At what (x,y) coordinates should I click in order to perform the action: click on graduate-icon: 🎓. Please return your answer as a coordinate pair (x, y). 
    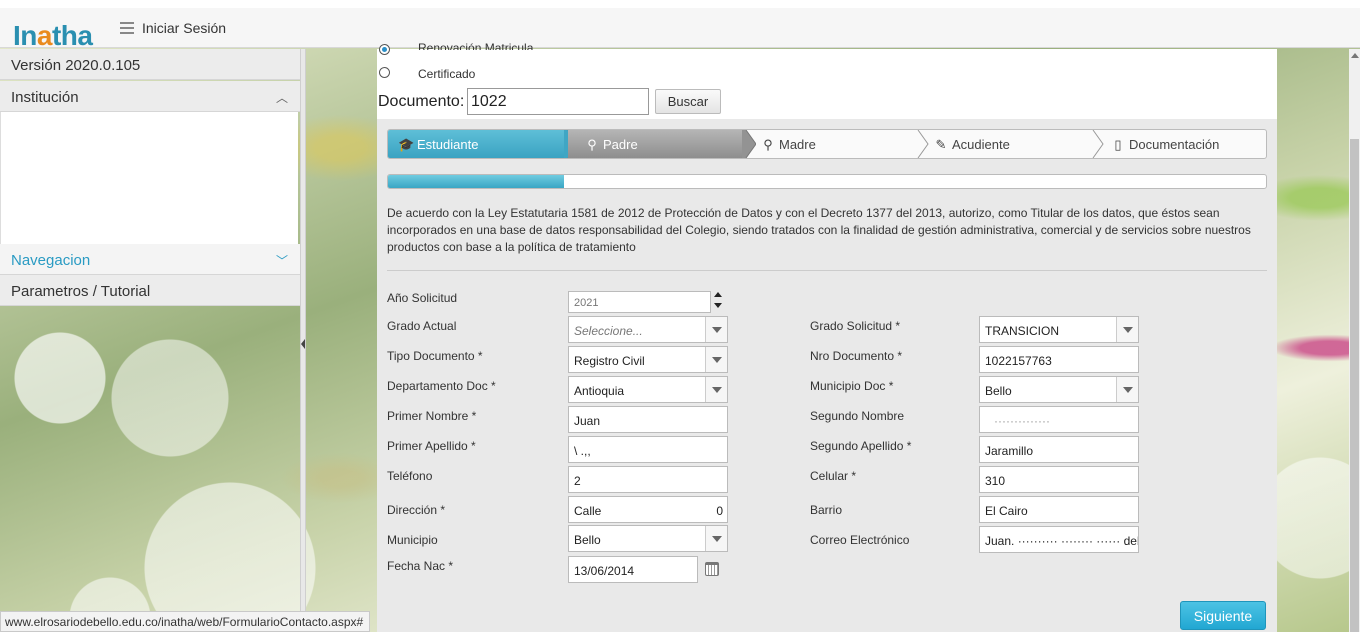
    Looking at the image, I should click on (406, 144).